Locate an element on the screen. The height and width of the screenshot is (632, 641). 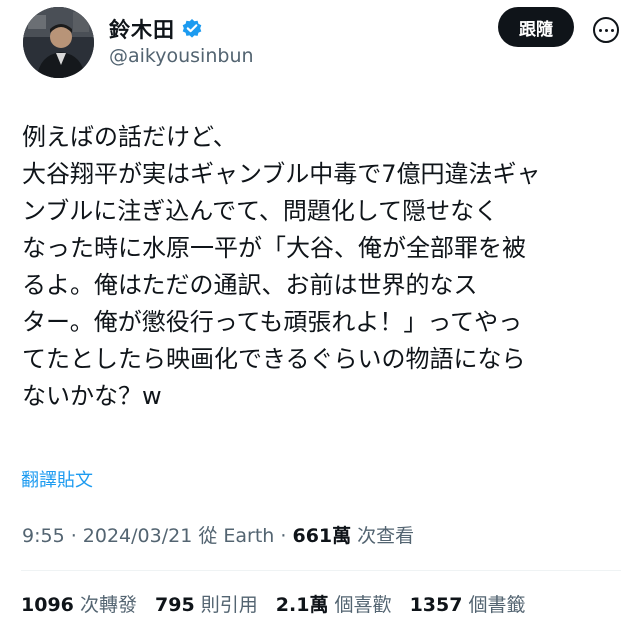
more-options-icon is located at coordinates (606, 30).